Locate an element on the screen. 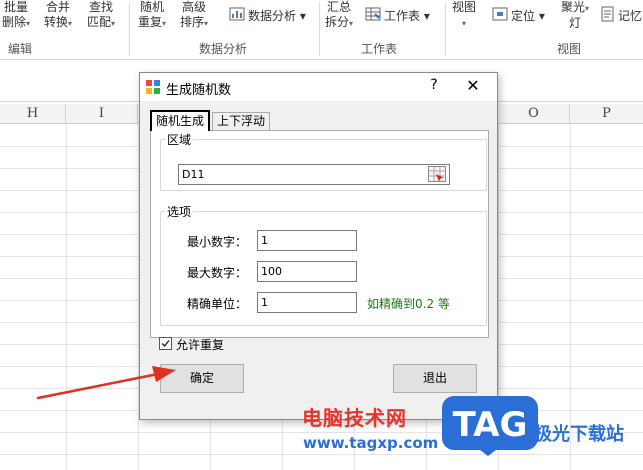 This screenshot has width=643, height=470. spotlight-label-1: 聚光 is located at coordinates (573, 7).